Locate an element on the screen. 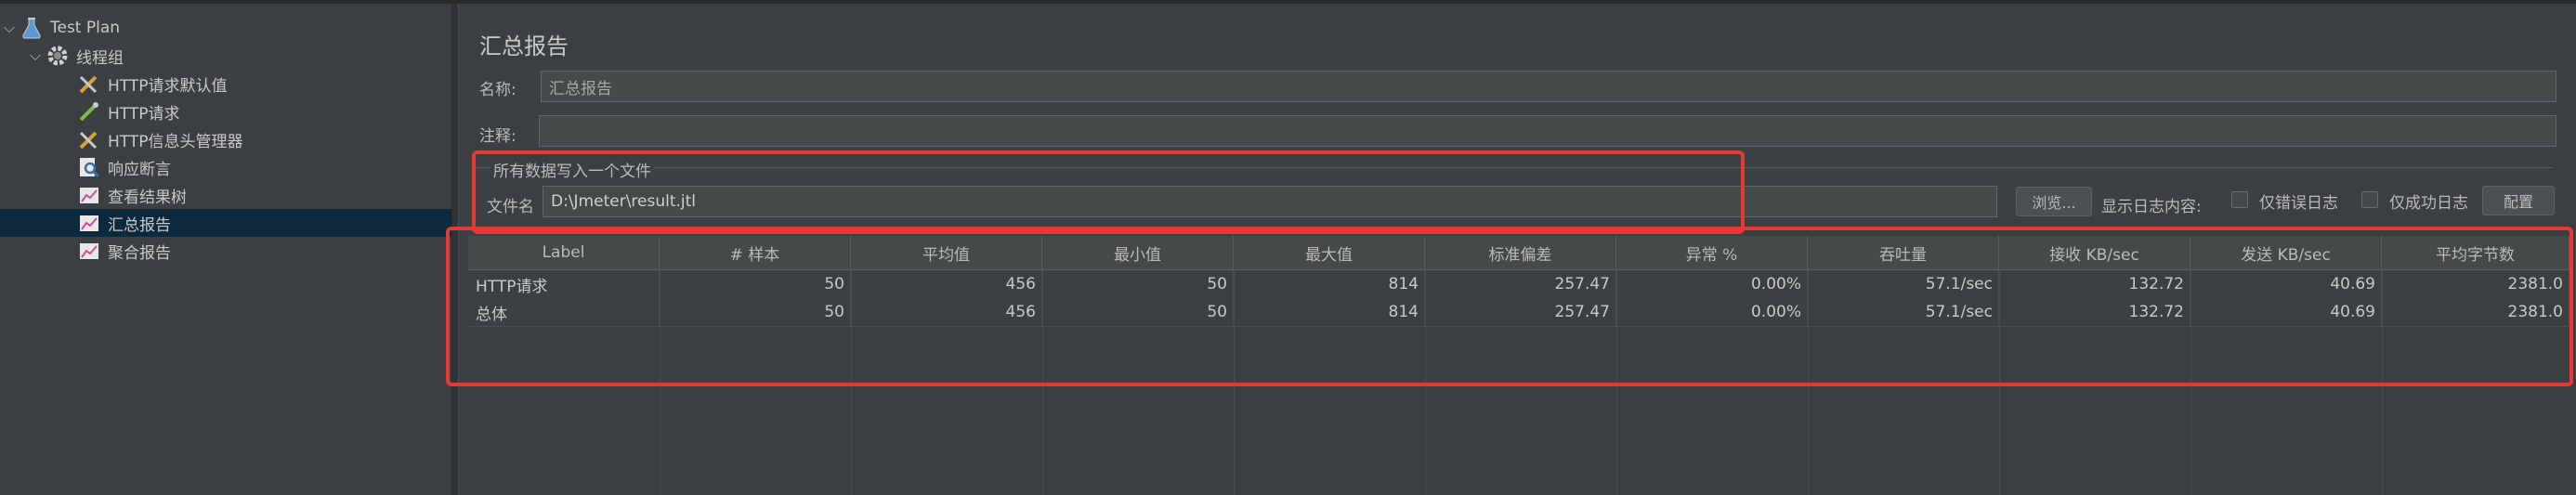 The image size is (2576, 495). column-header: 异常 % is located at coordinates (1712, 252).